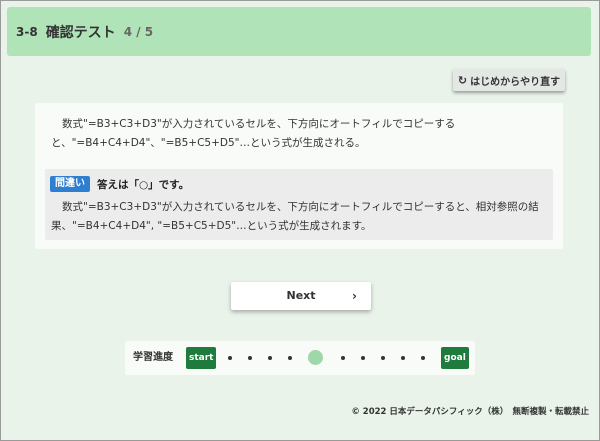  What do you see at coordinates (455, 358) in the screenshot?
I see `goal-marker: goal` at bounding box center [455, 358].